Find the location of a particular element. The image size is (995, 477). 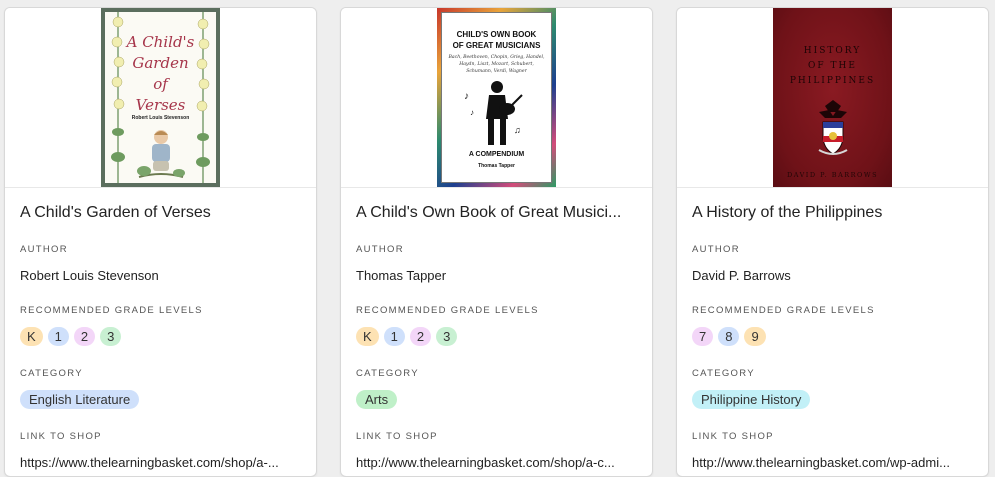

cover-author: Robert Louis Stevenson is located at coordinates (160, 118).